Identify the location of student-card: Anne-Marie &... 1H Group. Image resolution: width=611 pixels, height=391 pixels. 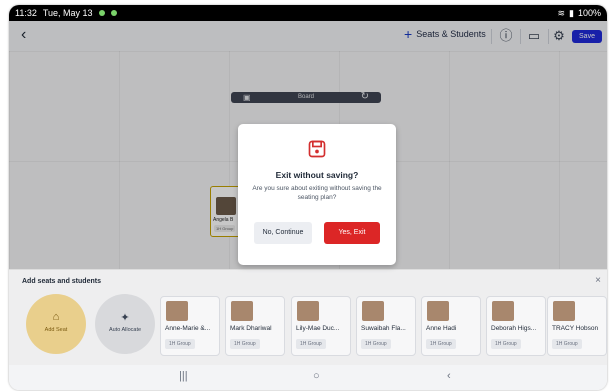
(190, 326).